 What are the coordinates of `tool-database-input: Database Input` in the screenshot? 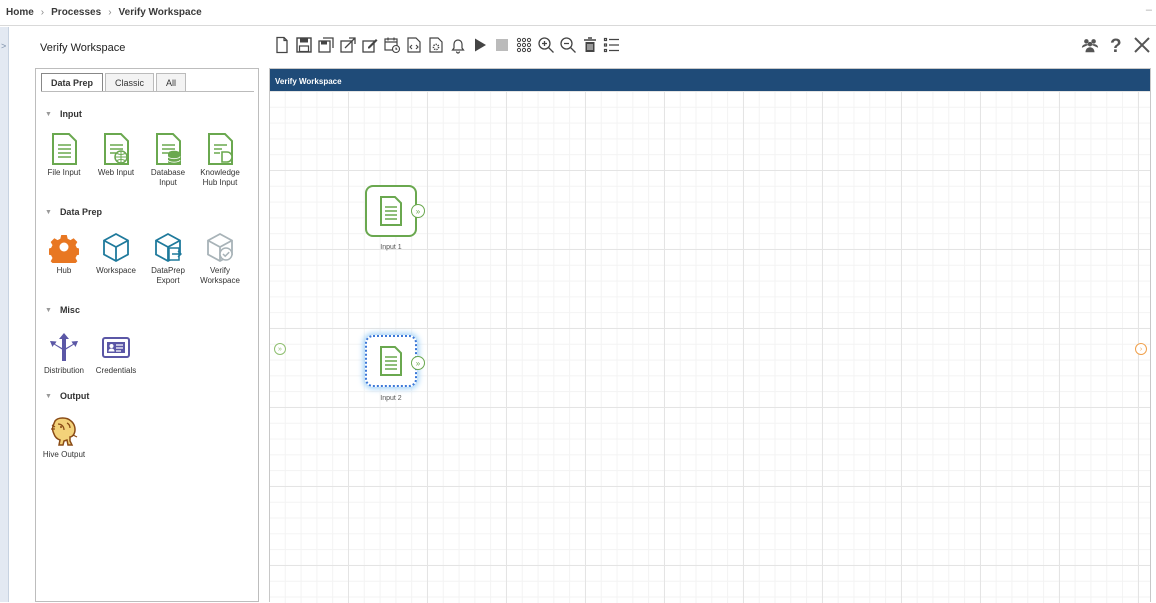 It's located at (168, 160).